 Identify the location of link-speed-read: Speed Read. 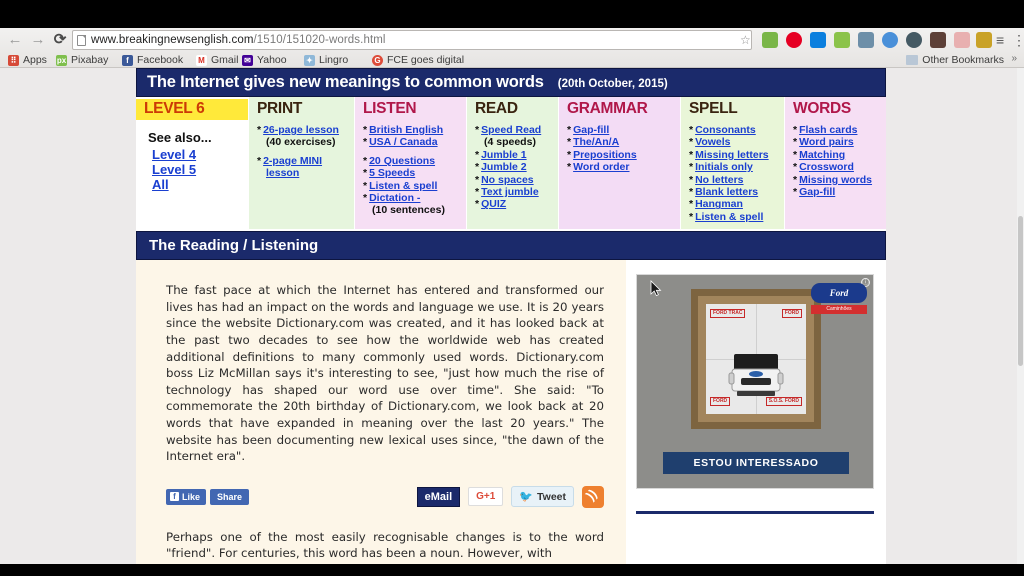
(511, 130).